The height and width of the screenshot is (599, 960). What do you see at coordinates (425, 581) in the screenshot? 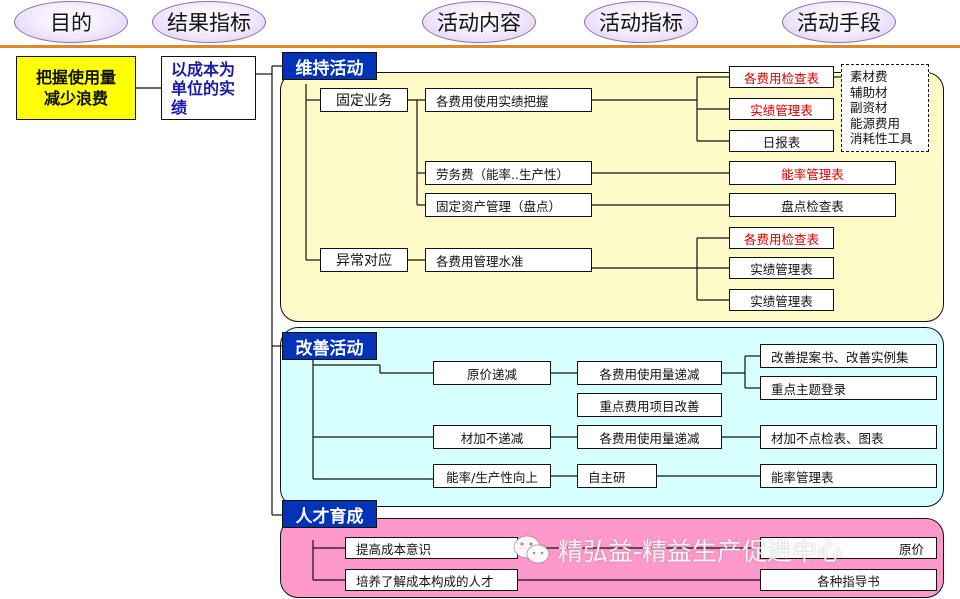
I see `talent-activity-2-label: 培养了解成本构成的人才` at bounding box center [425, 581].